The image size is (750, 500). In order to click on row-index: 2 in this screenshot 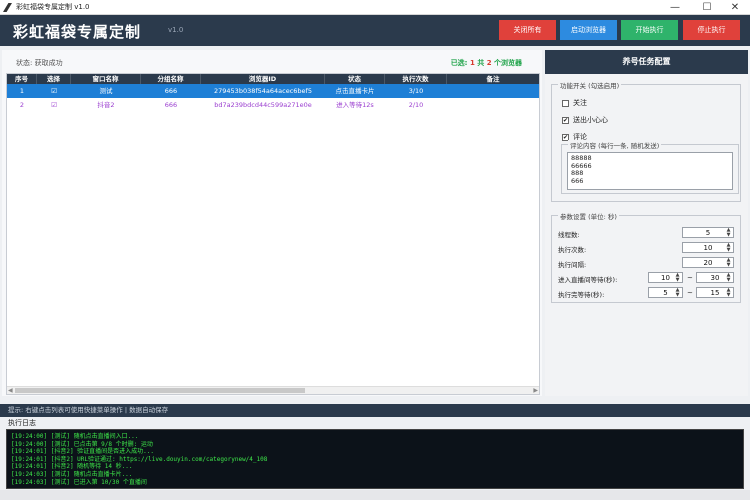, I will do `click(22, 105)`.